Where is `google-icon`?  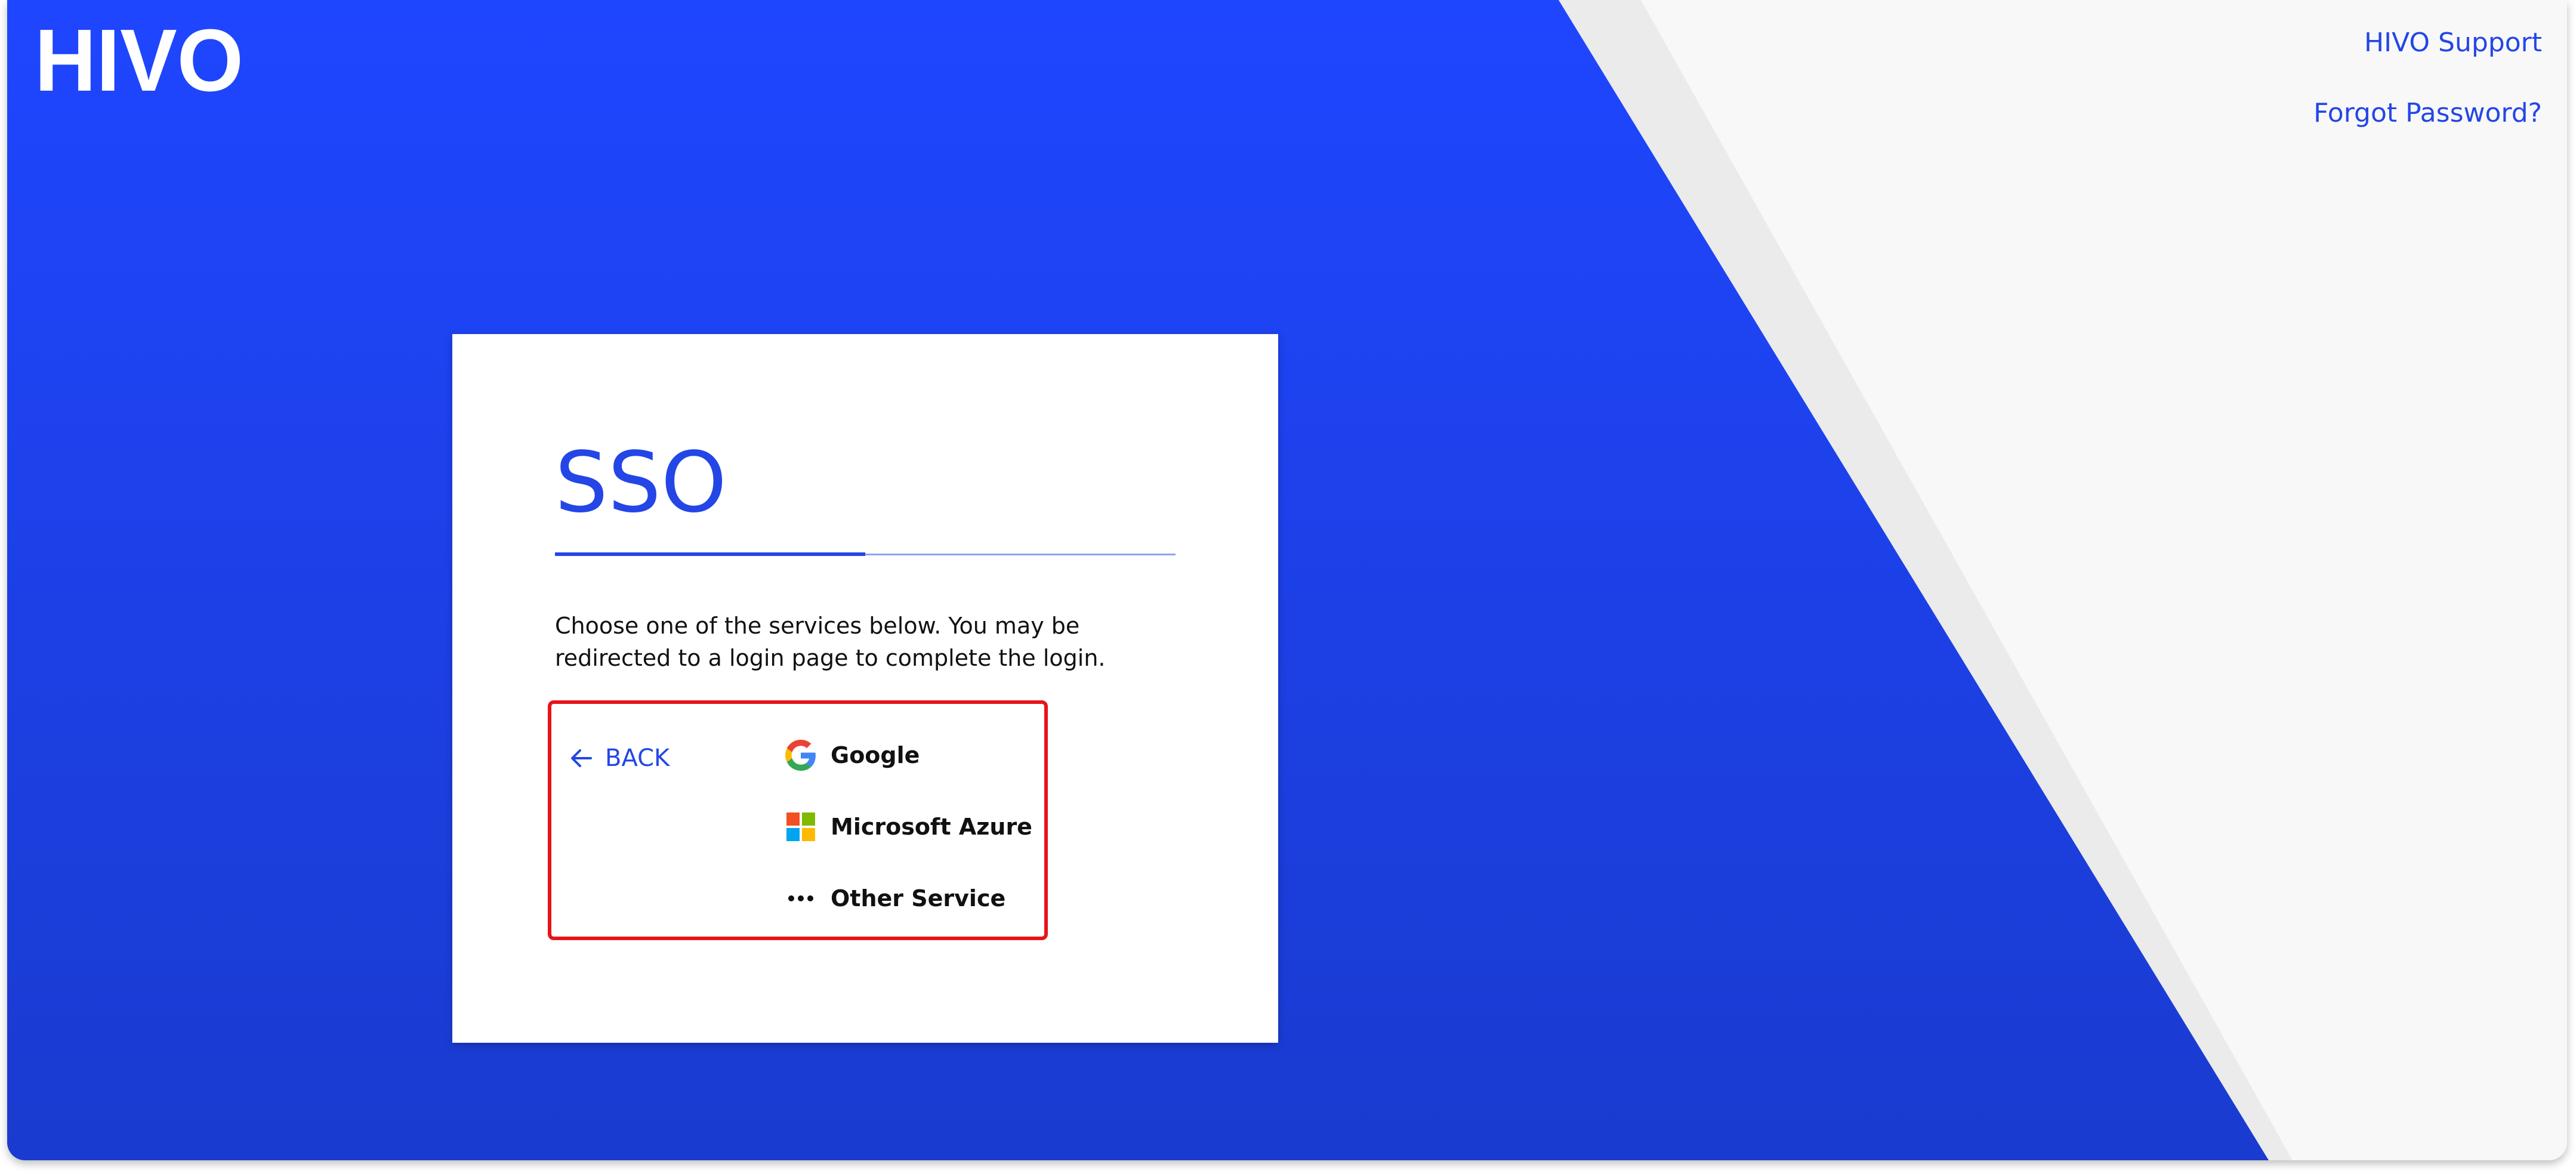 google-icon is located at coordinates (801, 755).